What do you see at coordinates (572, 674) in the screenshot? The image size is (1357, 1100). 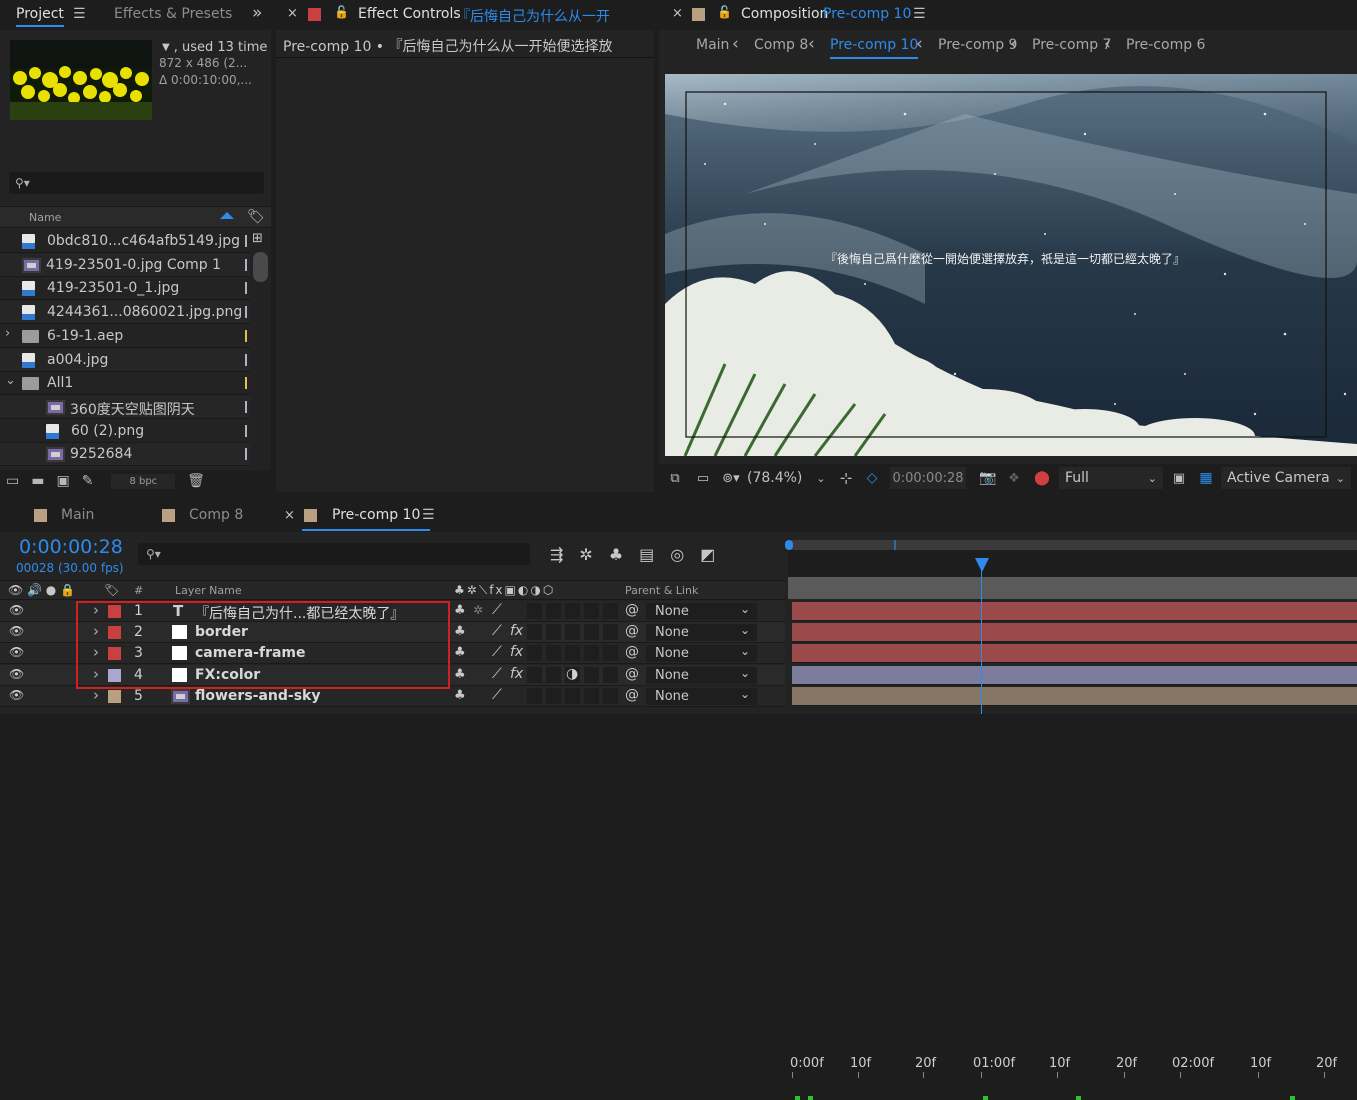 I see `adjustment-layer-icon: ◑` at bounding box center [572, 674].